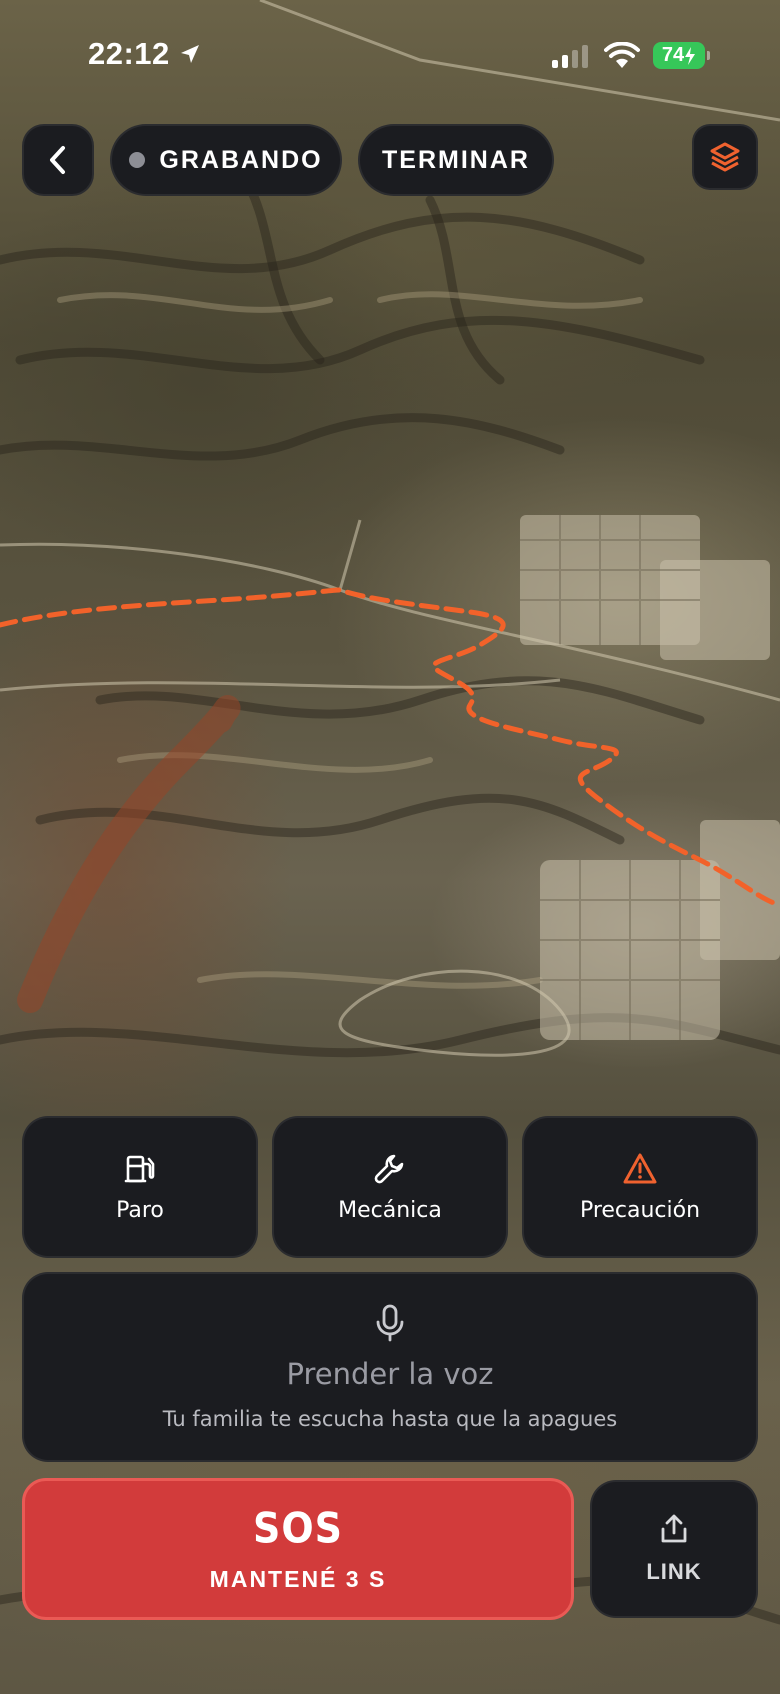  What do you see at coordinates (640, 1187) in the screenshot?
I see `quick-action-precaucion: Precaución` at bounding box center [640, 1187].